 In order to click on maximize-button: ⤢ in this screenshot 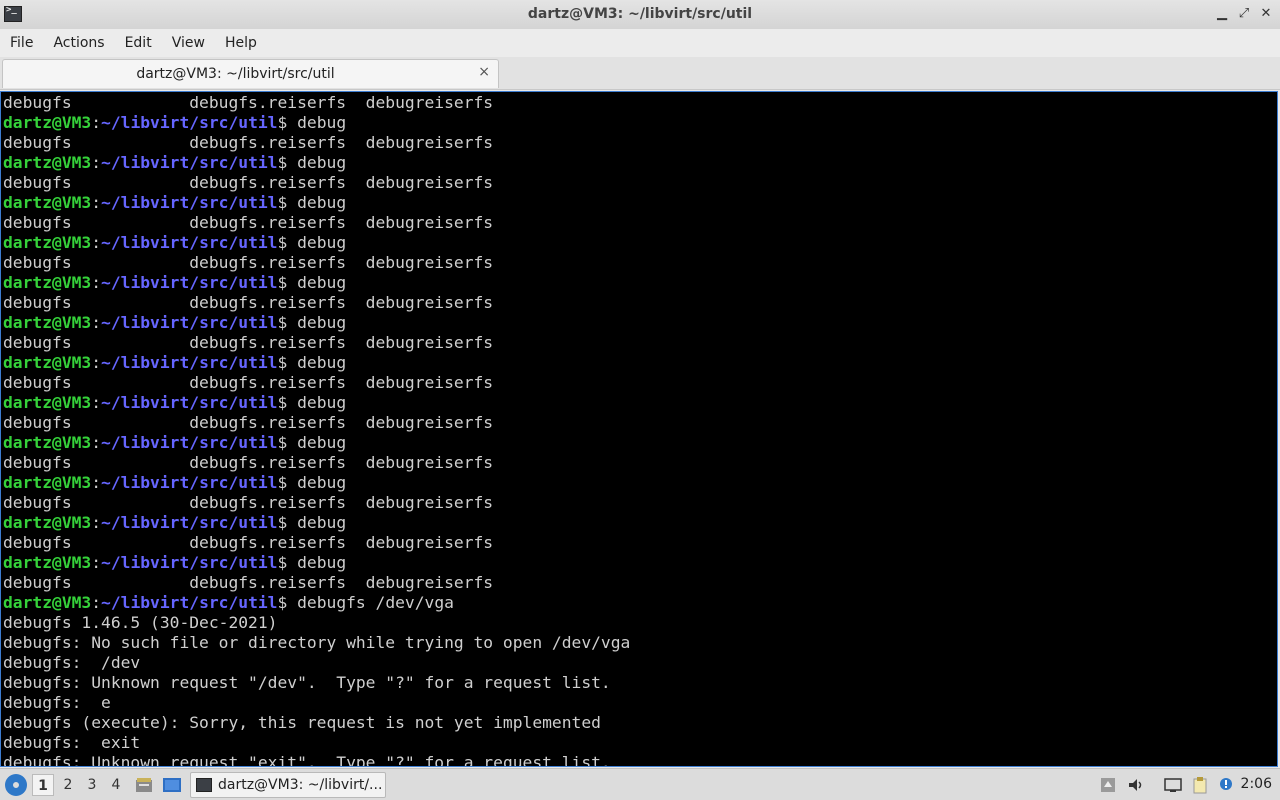, I will do `click(1244, 14)`.